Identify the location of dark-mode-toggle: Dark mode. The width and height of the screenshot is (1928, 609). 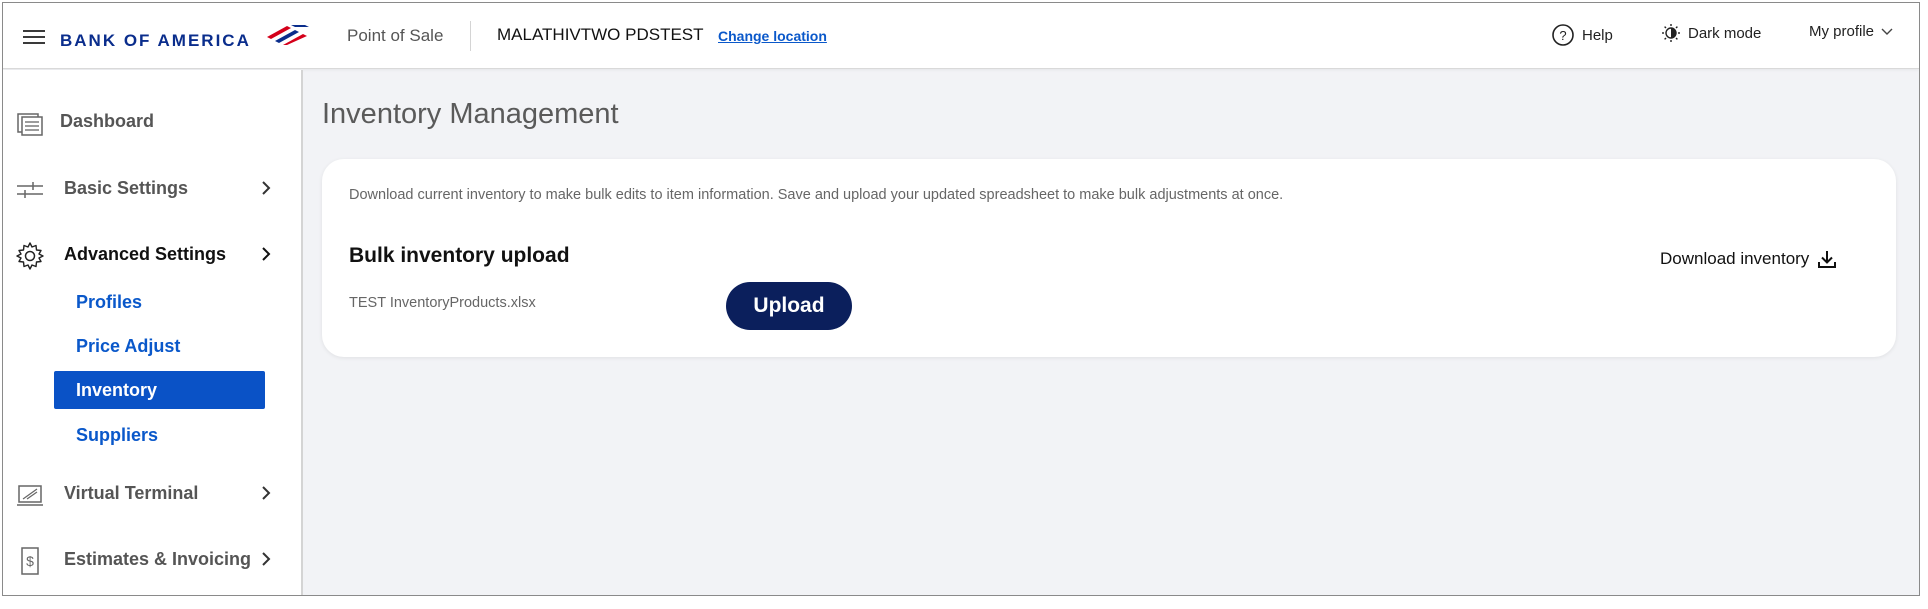
(1711, 33).